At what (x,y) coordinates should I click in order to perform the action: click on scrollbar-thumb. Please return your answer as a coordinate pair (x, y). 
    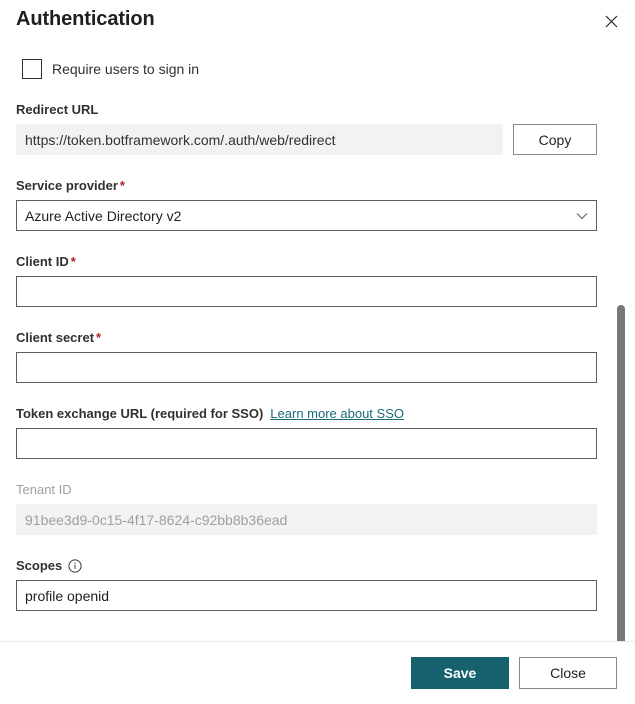
    Looking at the image, I should click on (621, 473).